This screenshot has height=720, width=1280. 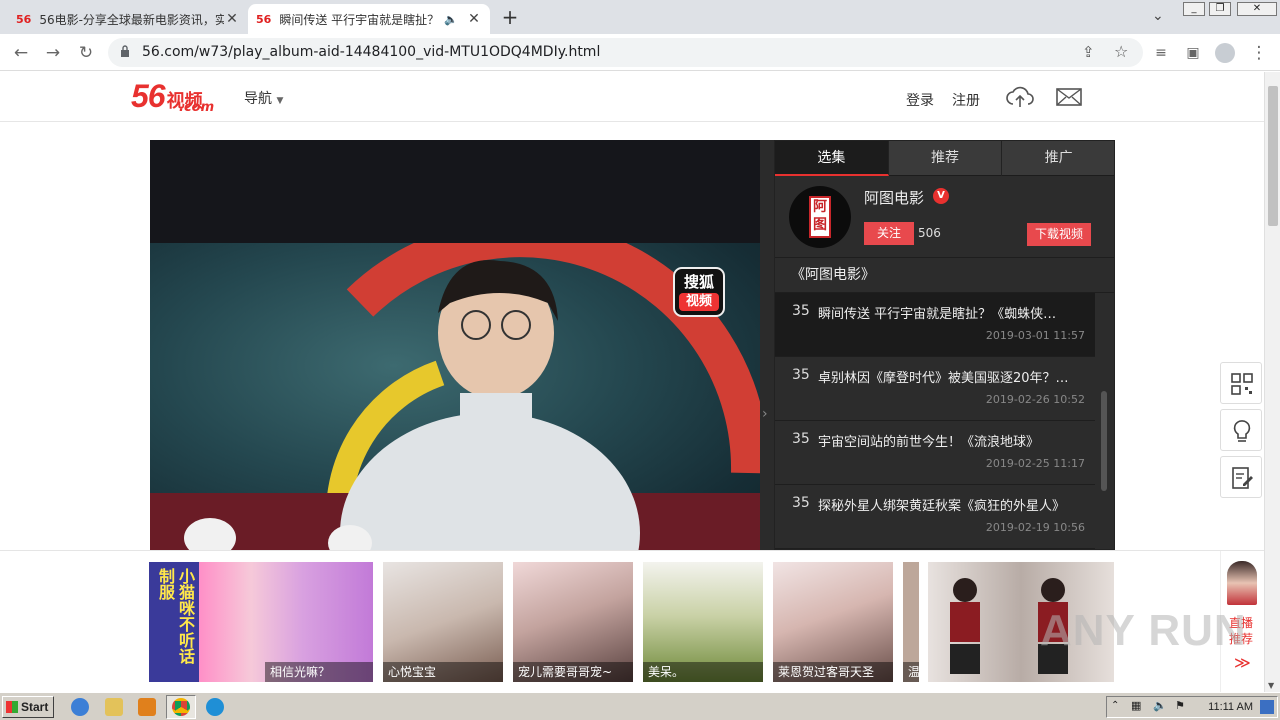 I want to click on list-item: 35 瞬间传送 平行宇宙就是瞎扯？《蜘蛛侠… 2019-03-01 11:57, so click(x=935, y=325).